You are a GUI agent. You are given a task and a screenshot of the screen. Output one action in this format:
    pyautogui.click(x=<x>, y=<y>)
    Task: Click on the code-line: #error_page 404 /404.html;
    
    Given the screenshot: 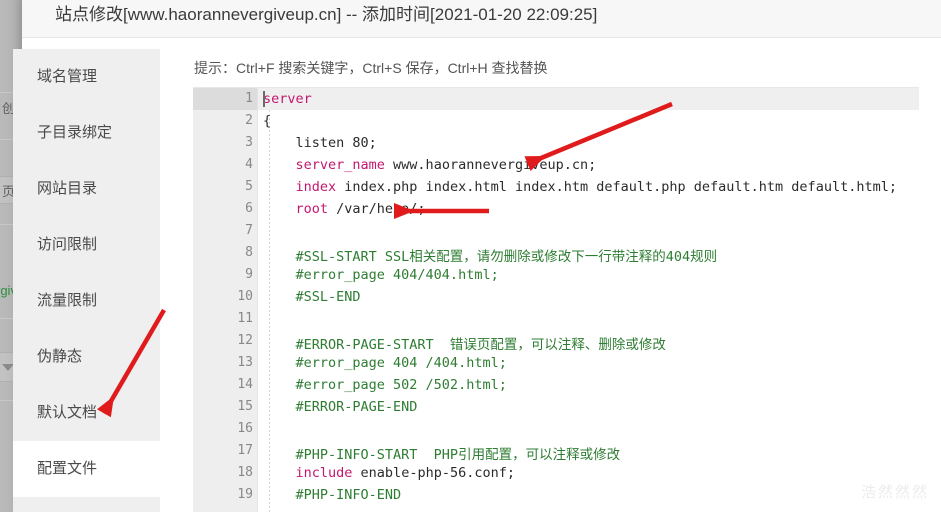 What is the action you would take?
    pyautogui.click(x=385, y=363)
    